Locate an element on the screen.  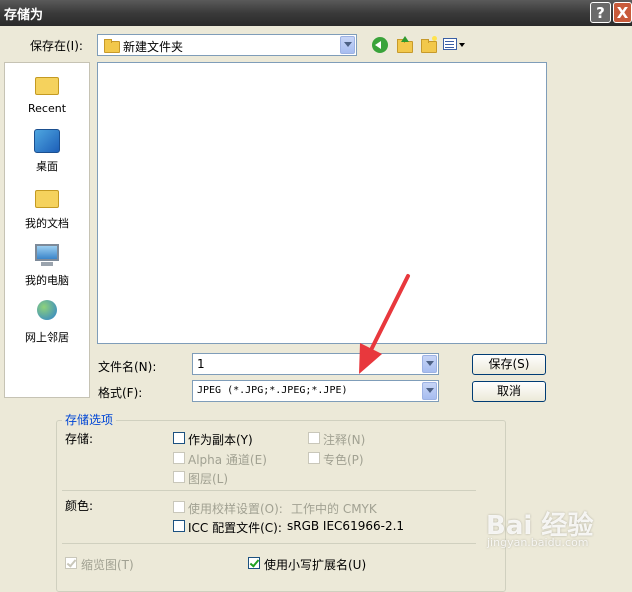
save-options-legend: 存储选项 is located at coordinates (89, 419).